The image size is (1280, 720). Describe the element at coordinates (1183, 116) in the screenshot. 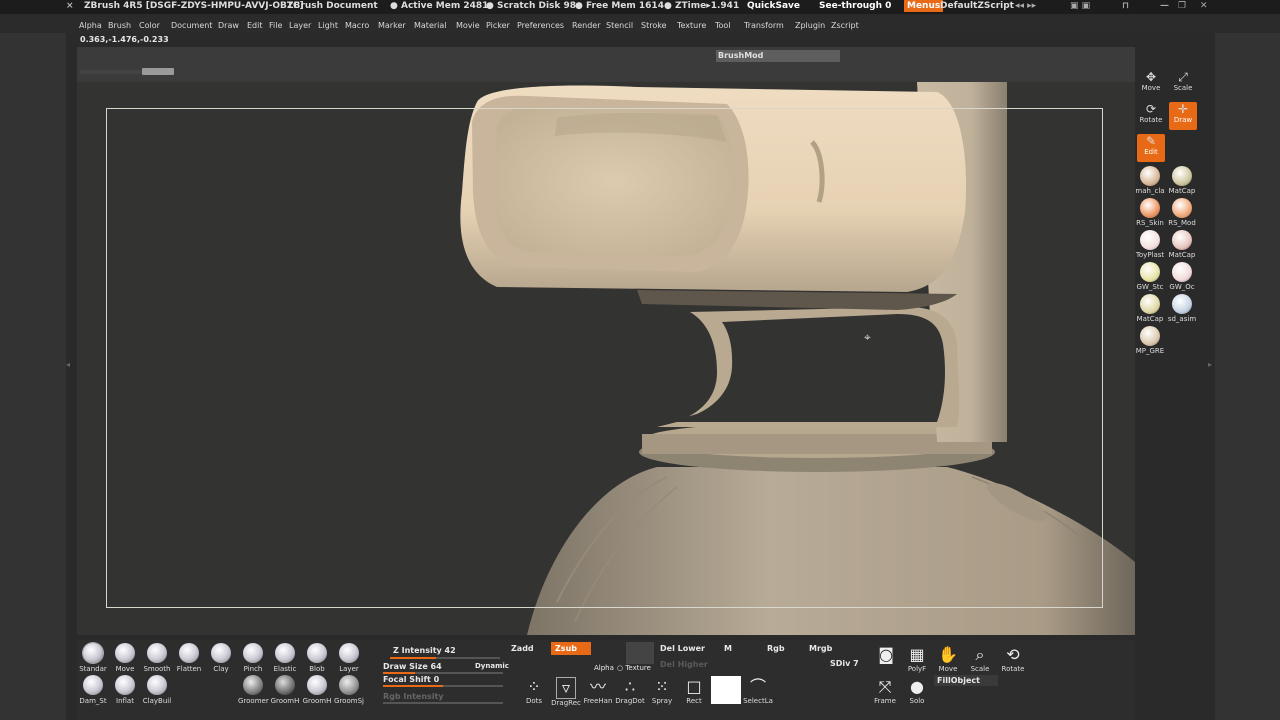

I see `draw-button: ✛ Draw` at that location.